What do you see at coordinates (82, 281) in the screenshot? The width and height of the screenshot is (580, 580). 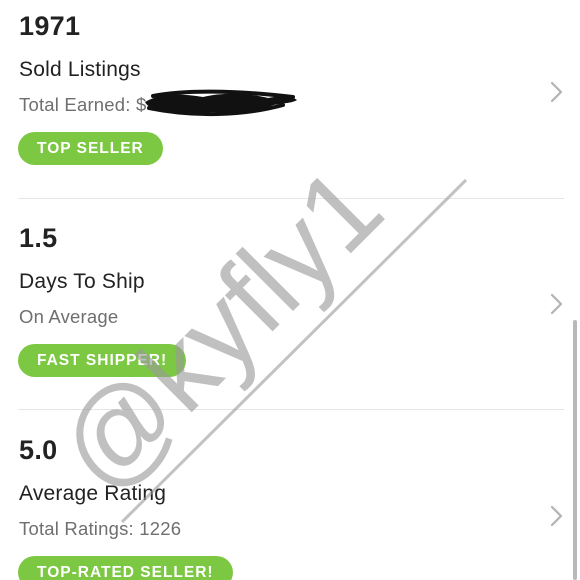 I see `days-to-ship-title: Days To Ship` at bounding box center [82, 281].